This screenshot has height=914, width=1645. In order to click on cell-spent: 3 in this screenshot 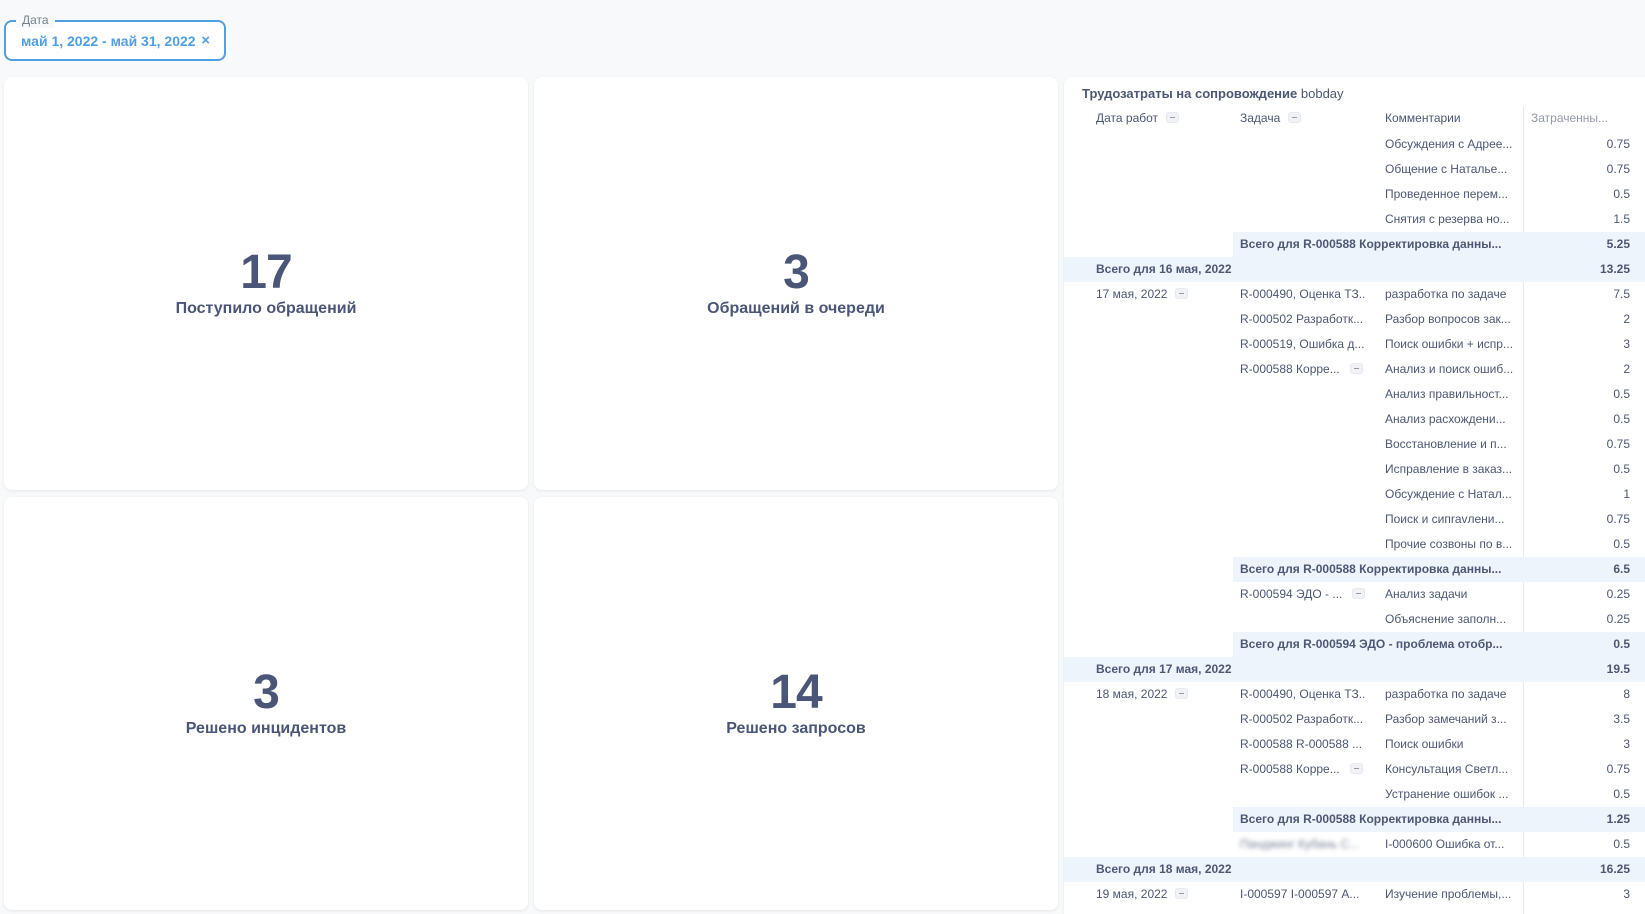, I will do `click(1626, 894)`.